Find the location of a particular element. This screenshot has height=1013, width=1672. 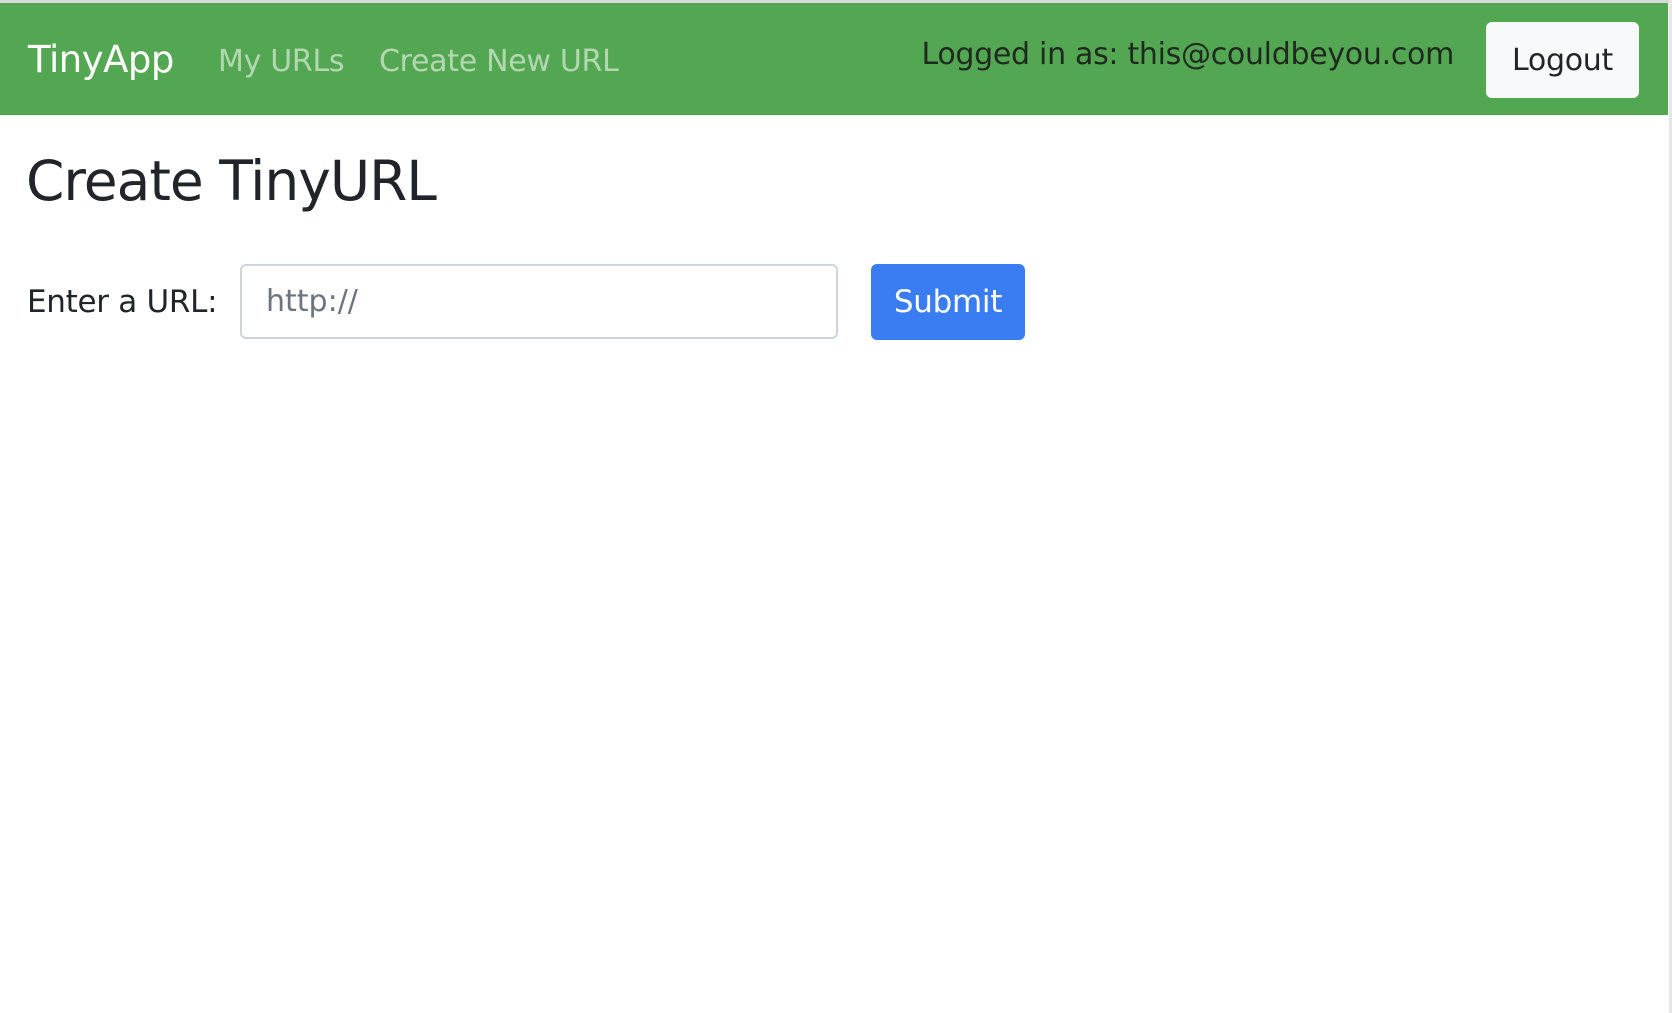

nav-link-my-urls: My URLs is located at coordinates (281, 62).